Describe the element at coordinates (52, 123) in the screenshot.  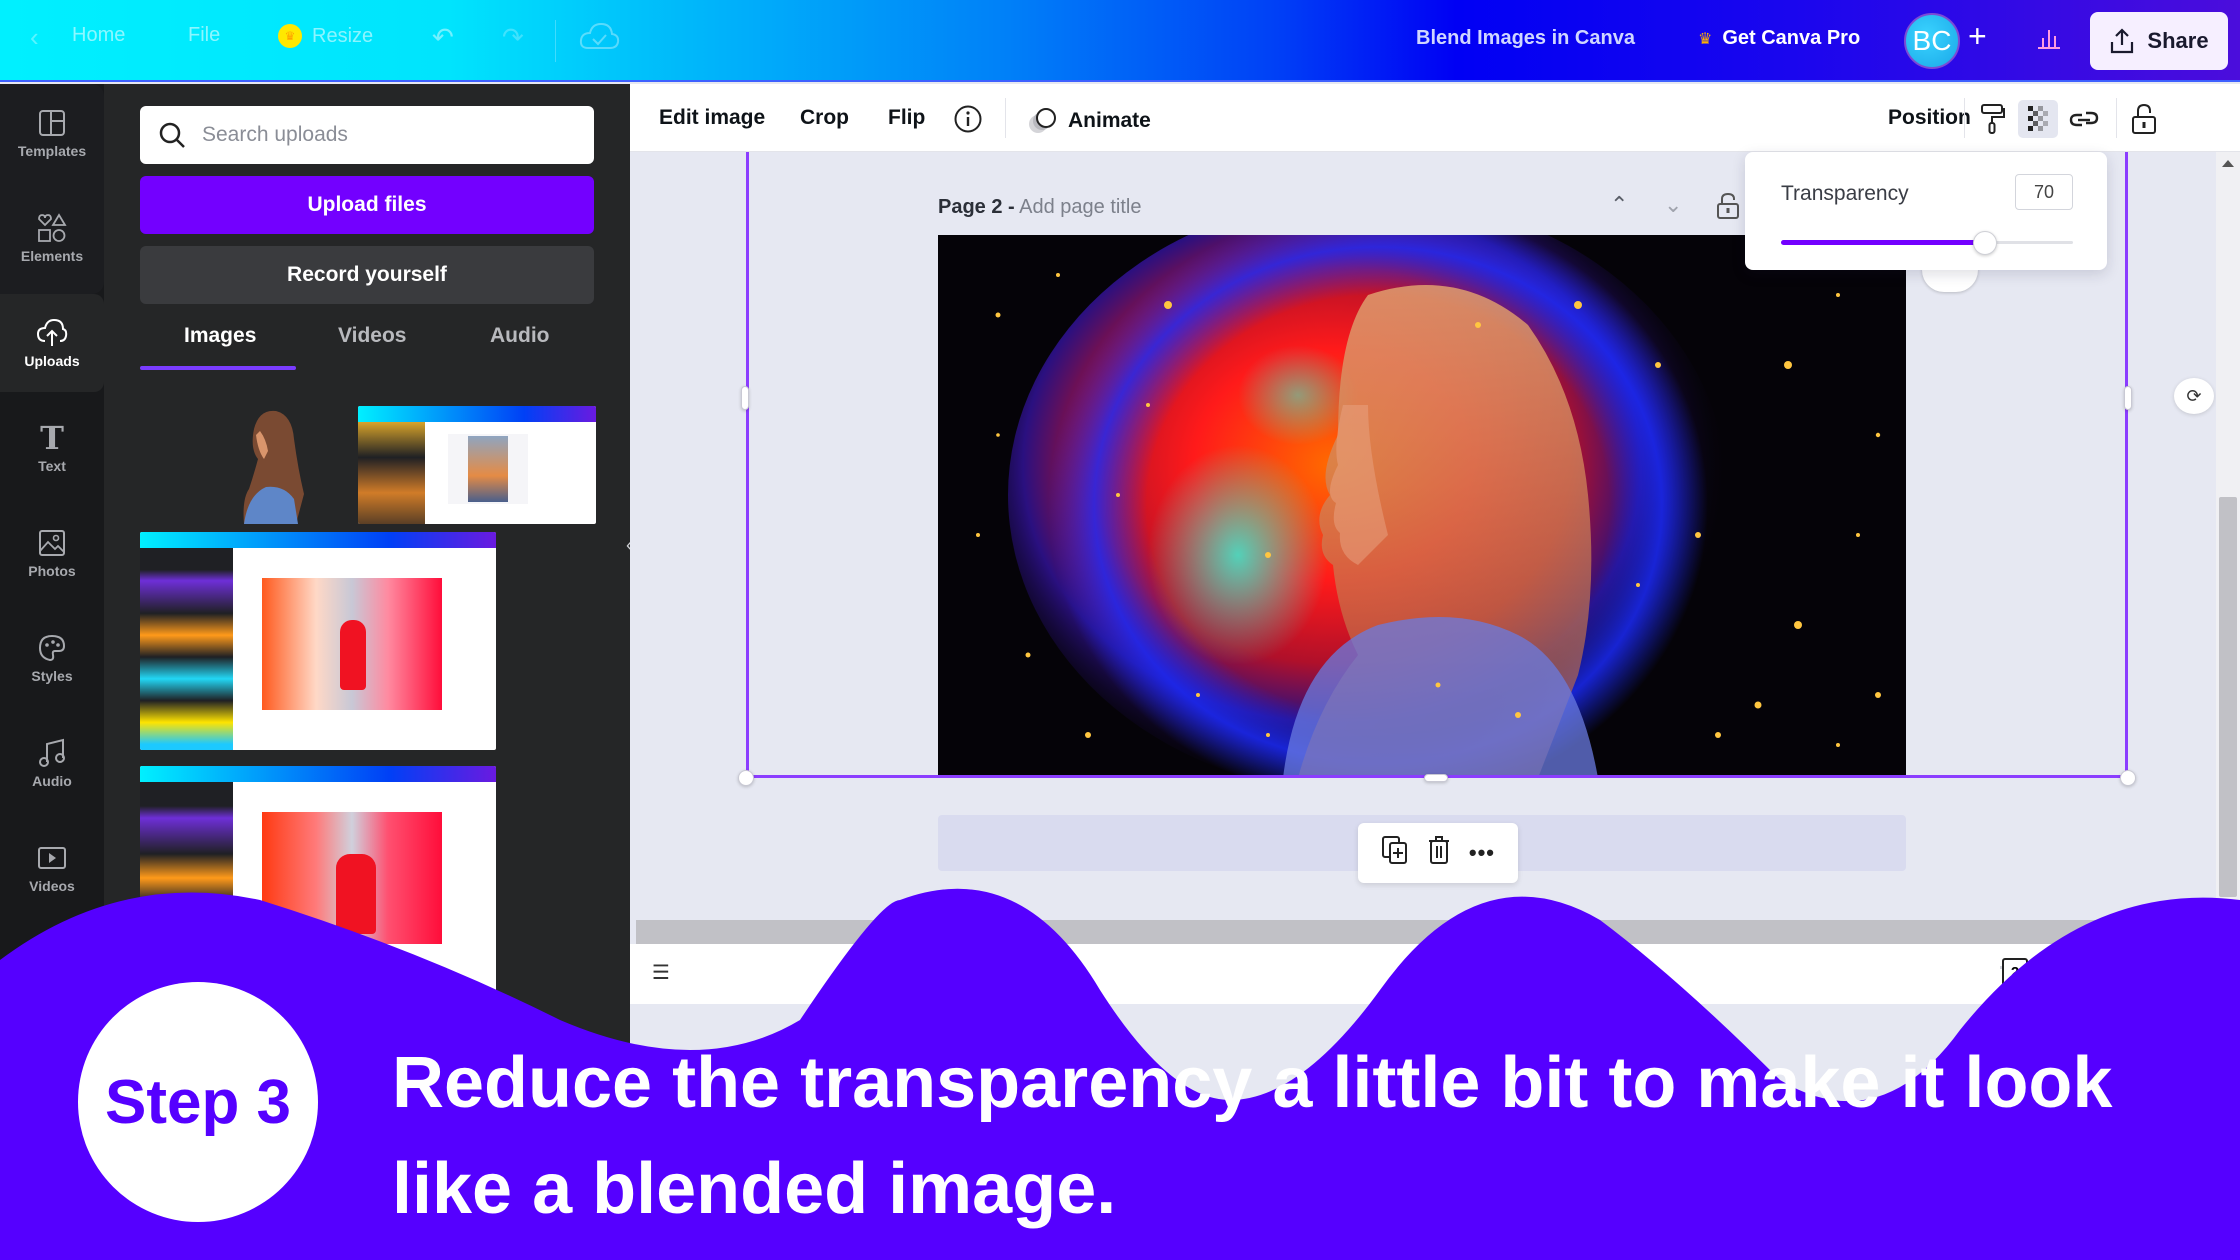
I see `templates-icon` at that location.